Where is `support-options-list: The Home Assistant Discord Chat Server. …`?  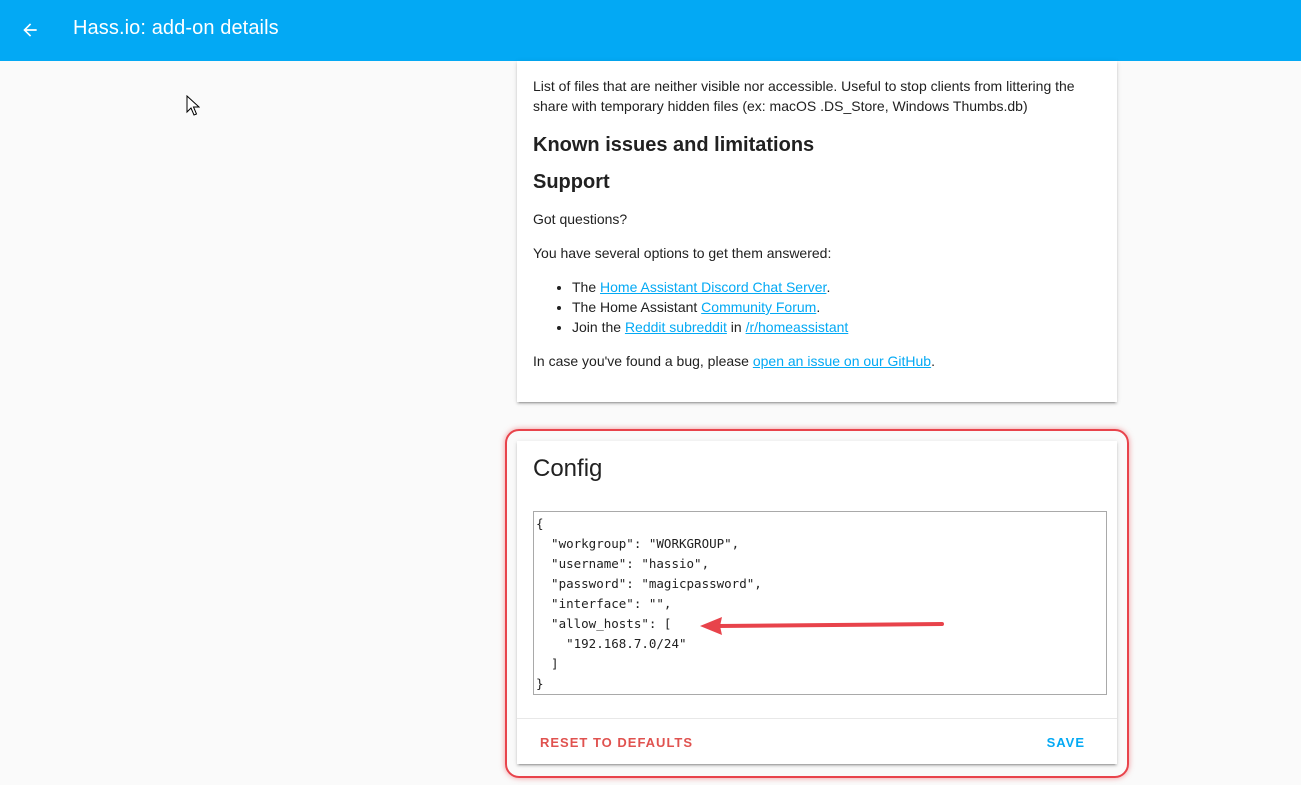 support-options-list: The Home Assistant Discord Chat Server. … is located at coordinates (690, 307).